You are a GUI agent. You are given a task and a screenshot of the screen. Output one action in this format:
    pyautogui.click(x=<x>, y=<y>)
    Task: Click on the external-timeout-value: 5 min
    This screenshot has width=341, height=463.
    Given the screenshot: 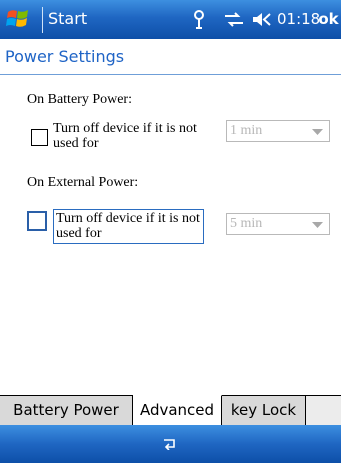 What is the action you would take?
    pyautogui.click(x=246, y=223)
    